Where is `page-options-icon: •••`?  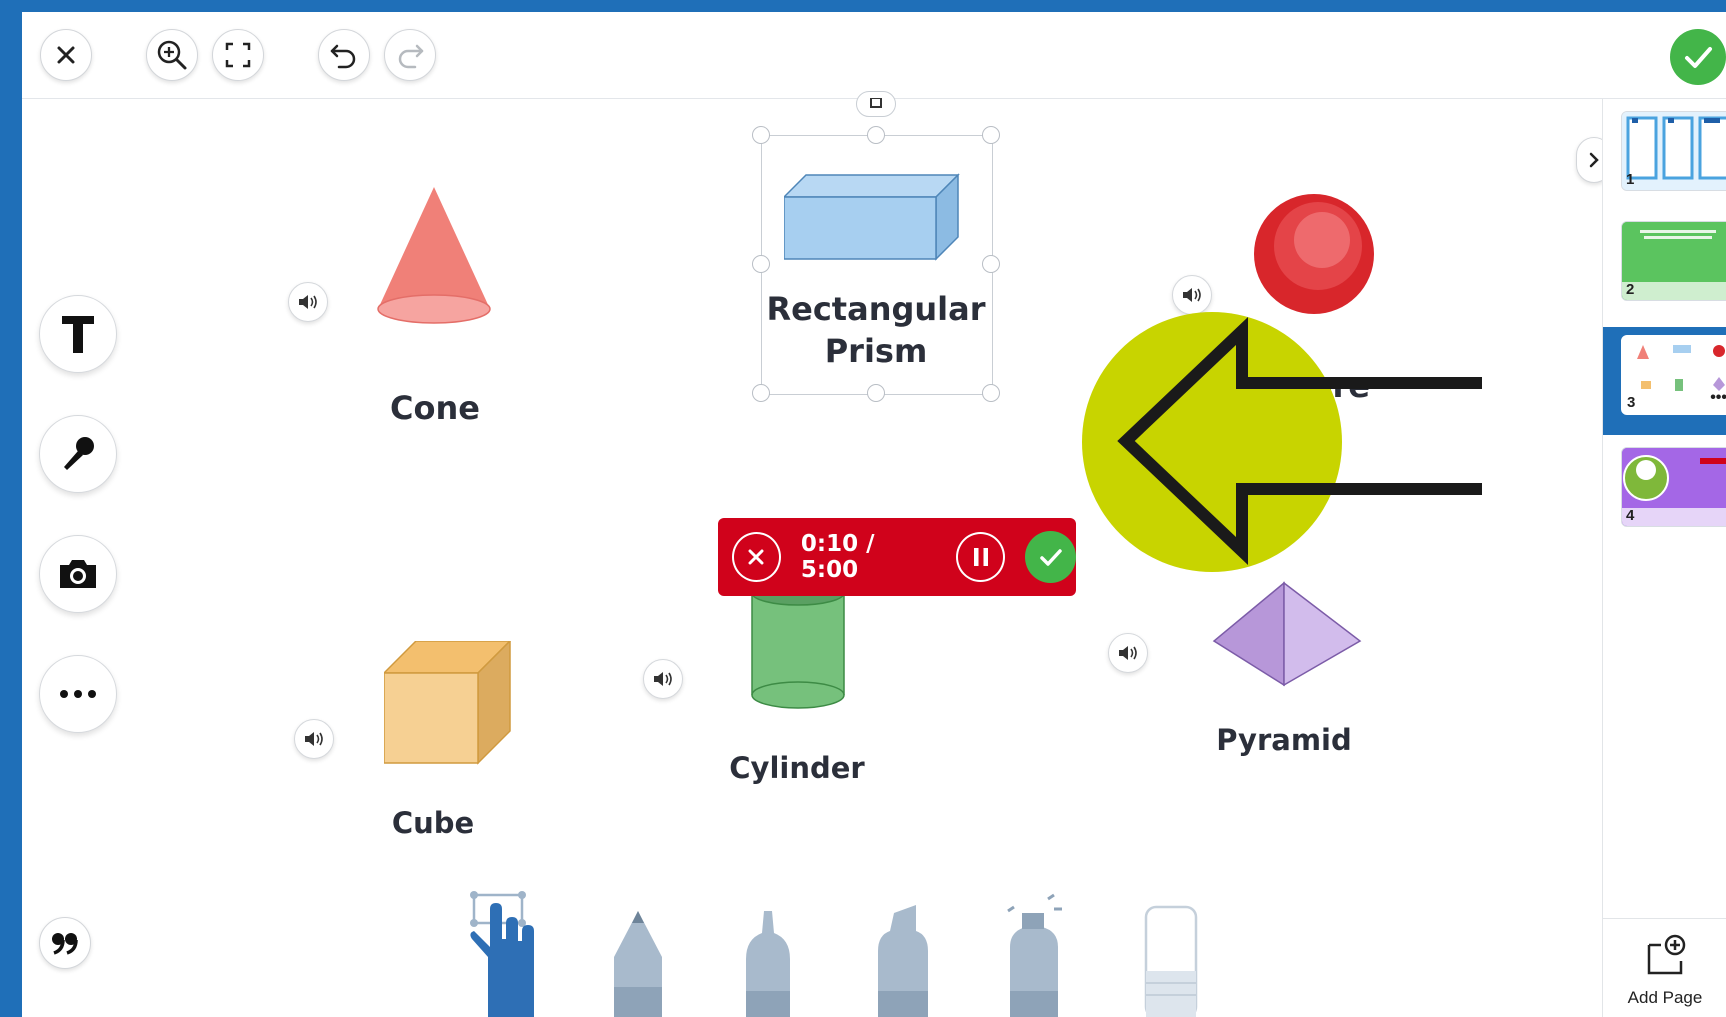
page-options-icon: ••• is located at coordinates (1718, 398).